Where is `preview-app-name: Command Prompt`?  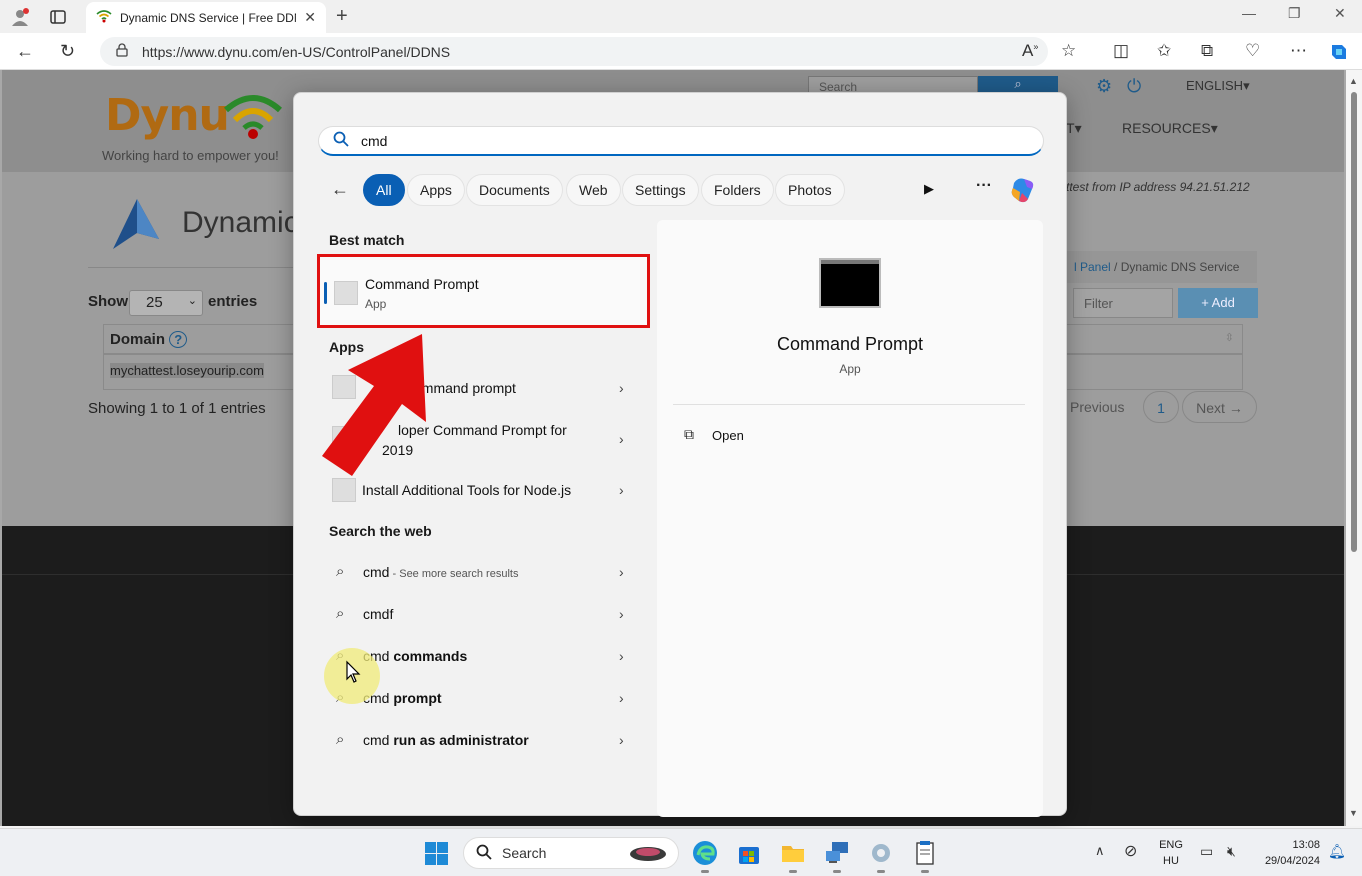
preview-app-name: Command Prompt is located at coordinates (850, 344).